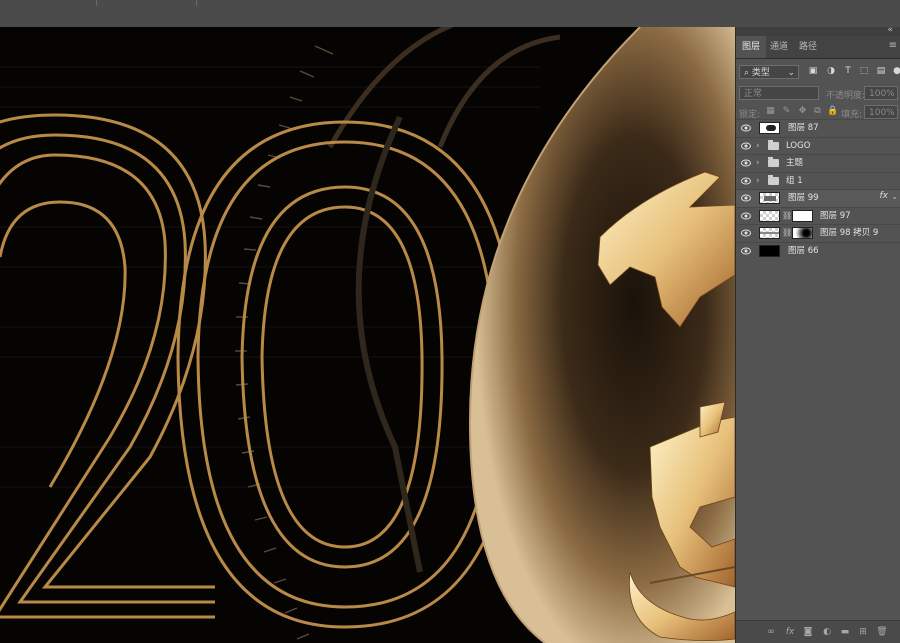 The height and width of the screenshot is (643, 900). Describe the element at coordinates (881, 93) in the screenshot. I see `opacity-field: 100%` at that location.